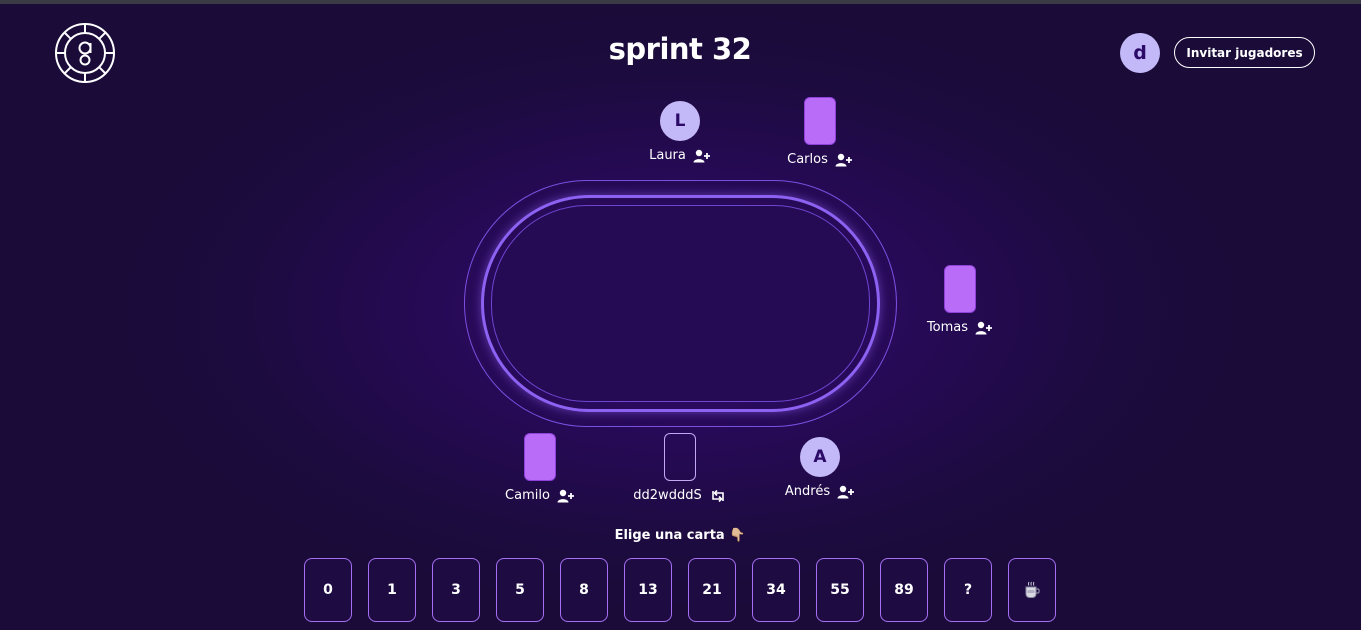 The image size is (1361, 630). I want to click on coffee-icon, so click(1032, 589).